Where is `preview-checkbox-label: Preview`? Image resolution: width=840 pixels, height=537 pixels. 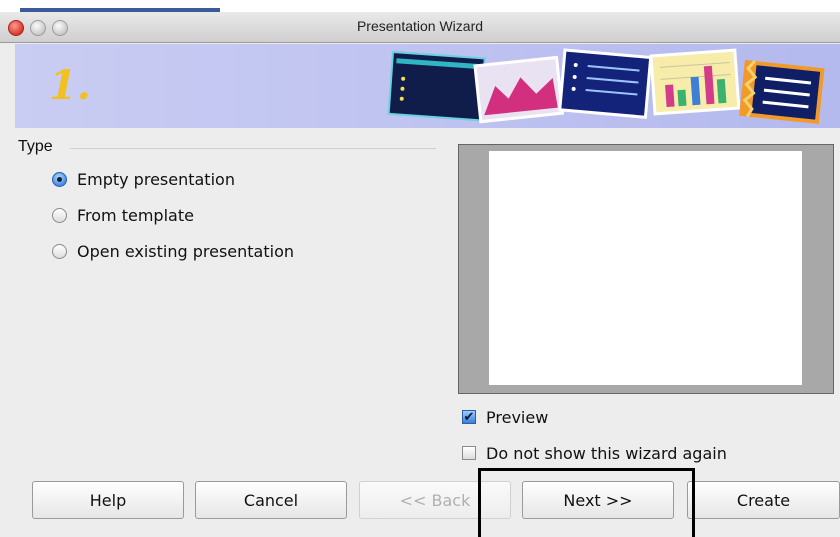
preview-checkbox-label: Preview is located at coordinates (517, 417).